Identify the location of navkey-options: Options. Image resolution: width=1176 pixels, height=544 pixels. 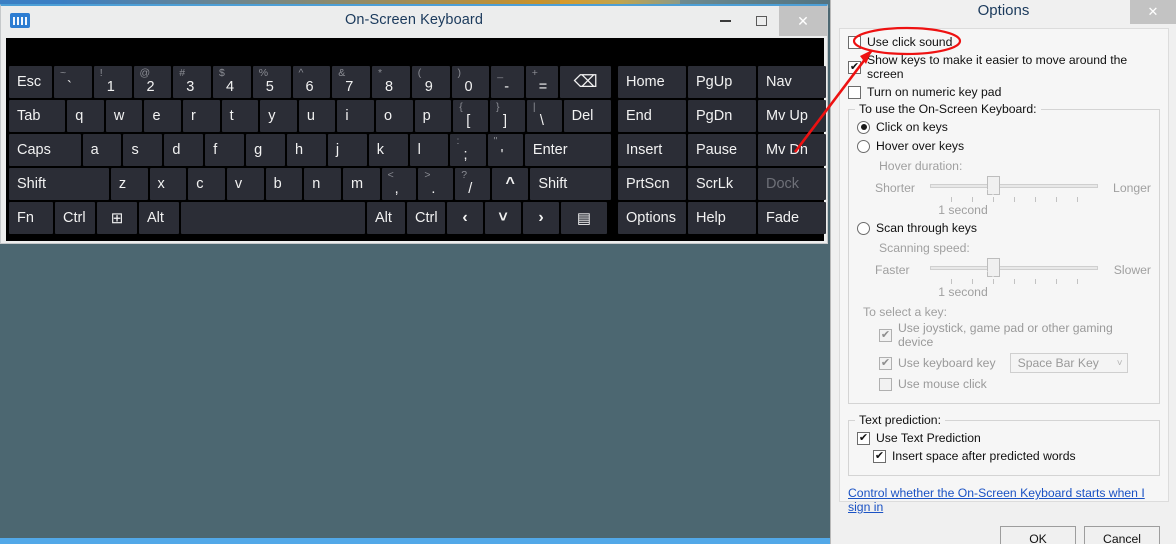
(652, 218).